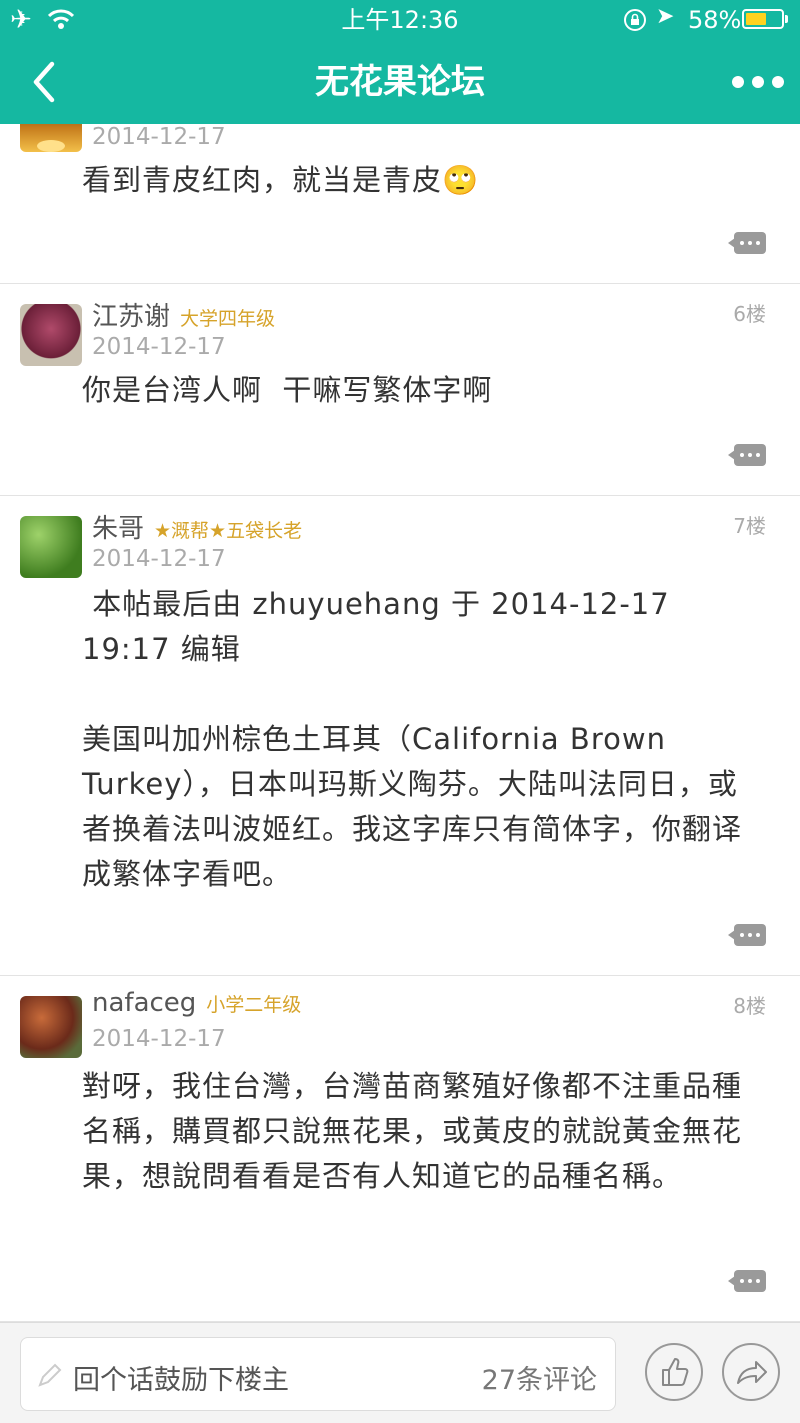 The image size is (800, 1423). Describe the element at coordinates (400, 204) in the screenshot. I see `post-item: 2014-12-17 看到青皮红肉，就当是青皮🙄` at that location.